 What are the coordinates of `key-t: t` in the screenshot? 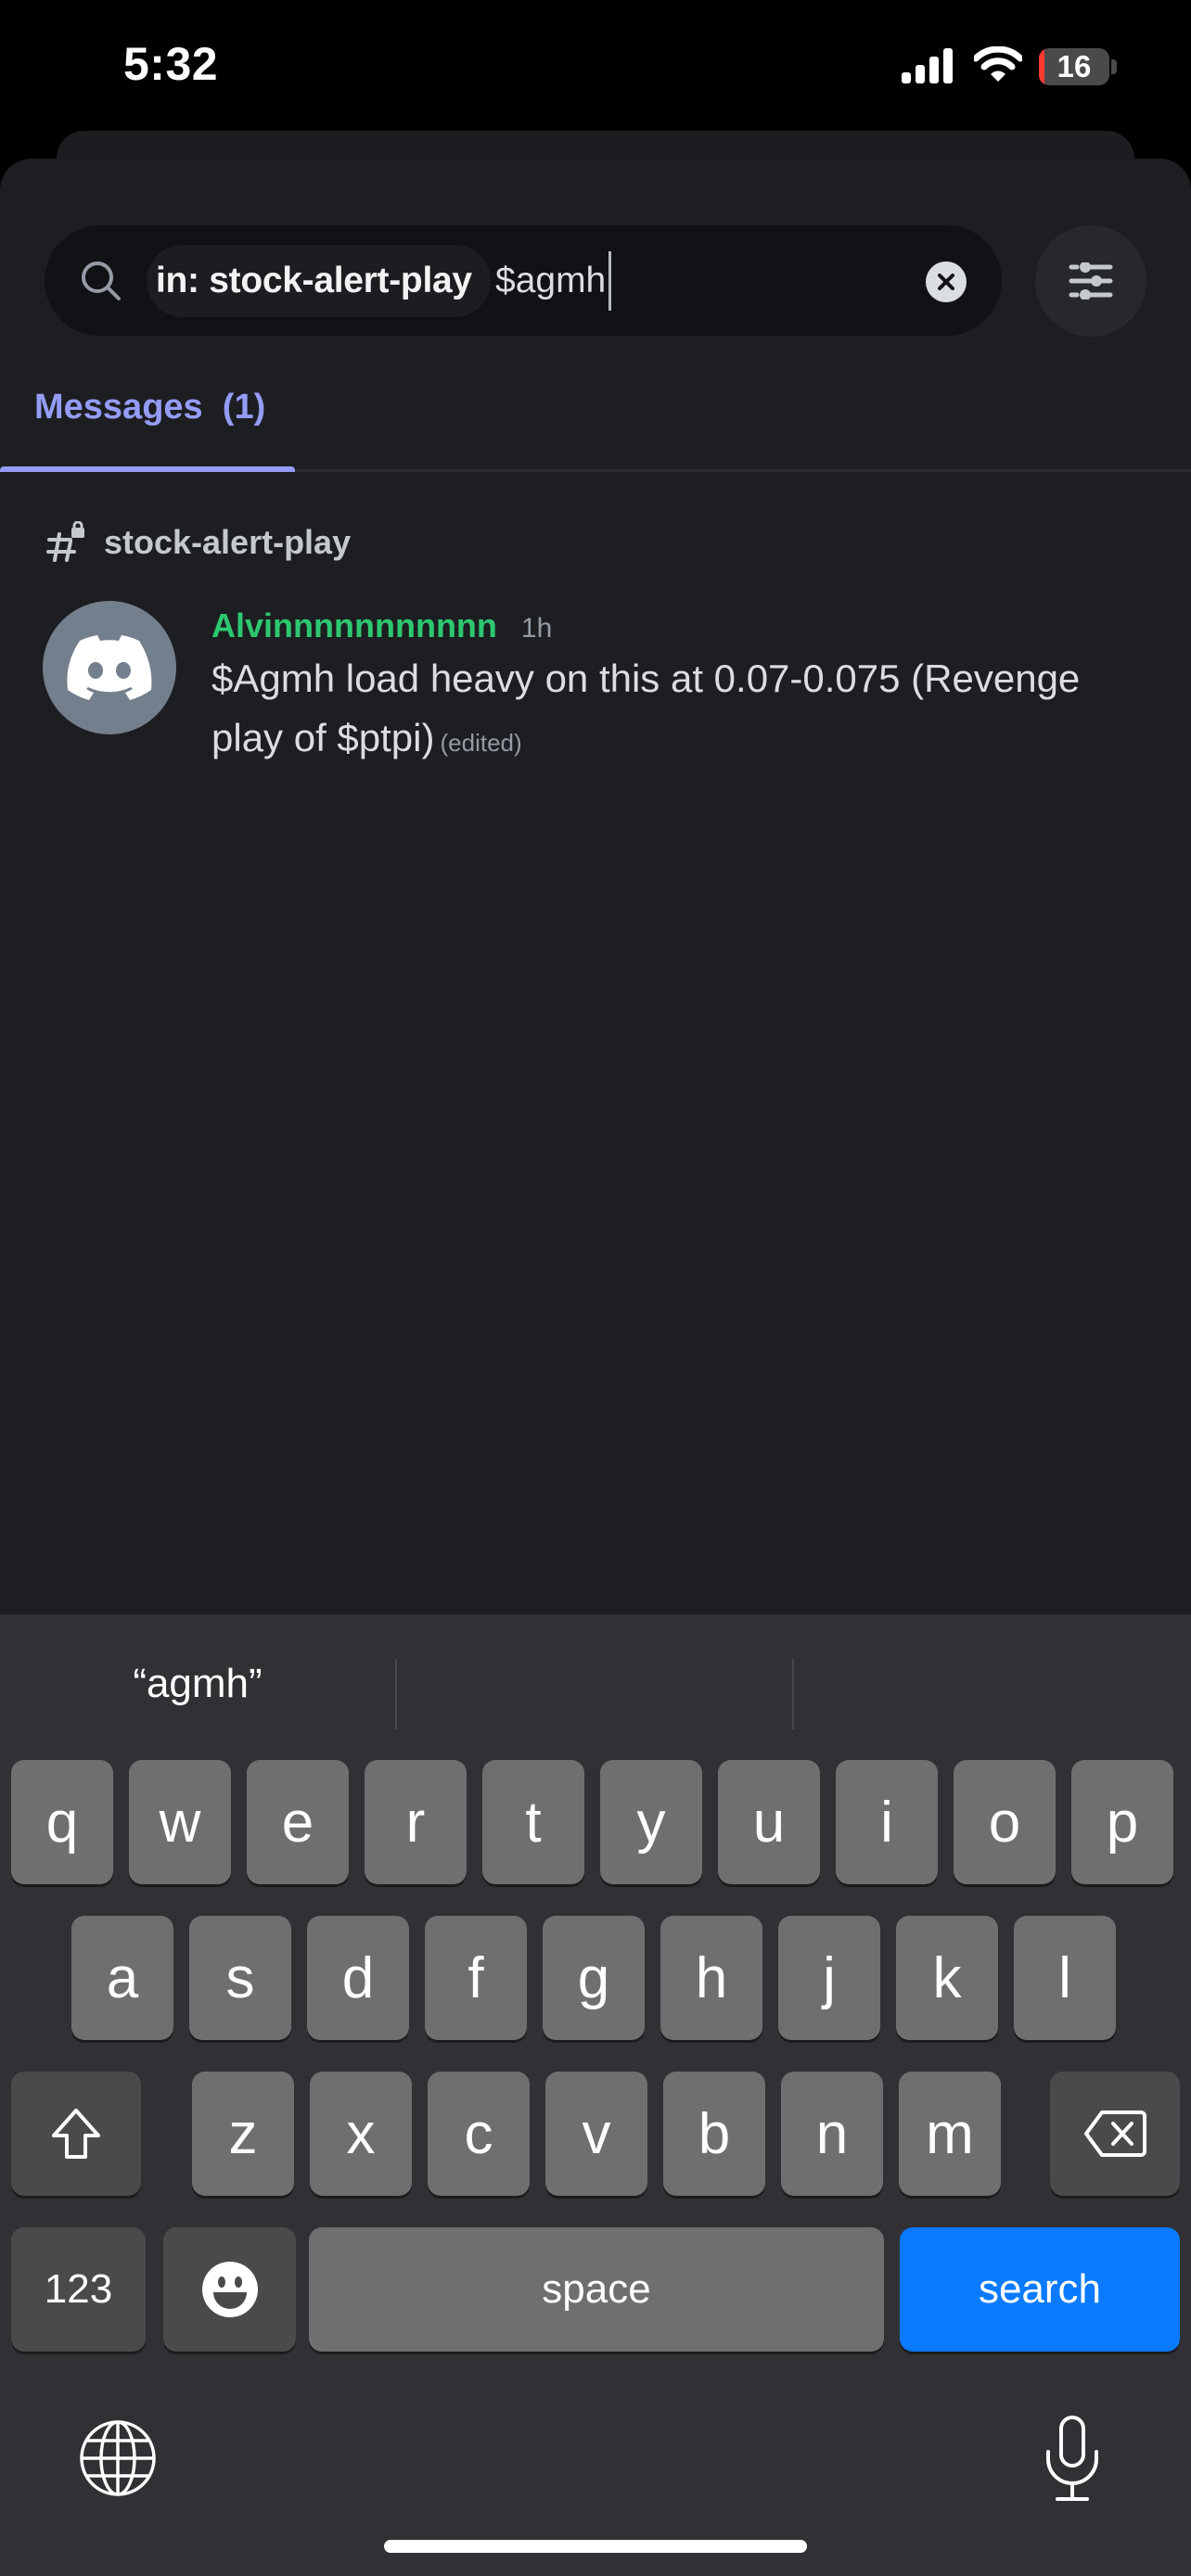 It's located at (533, 1822).